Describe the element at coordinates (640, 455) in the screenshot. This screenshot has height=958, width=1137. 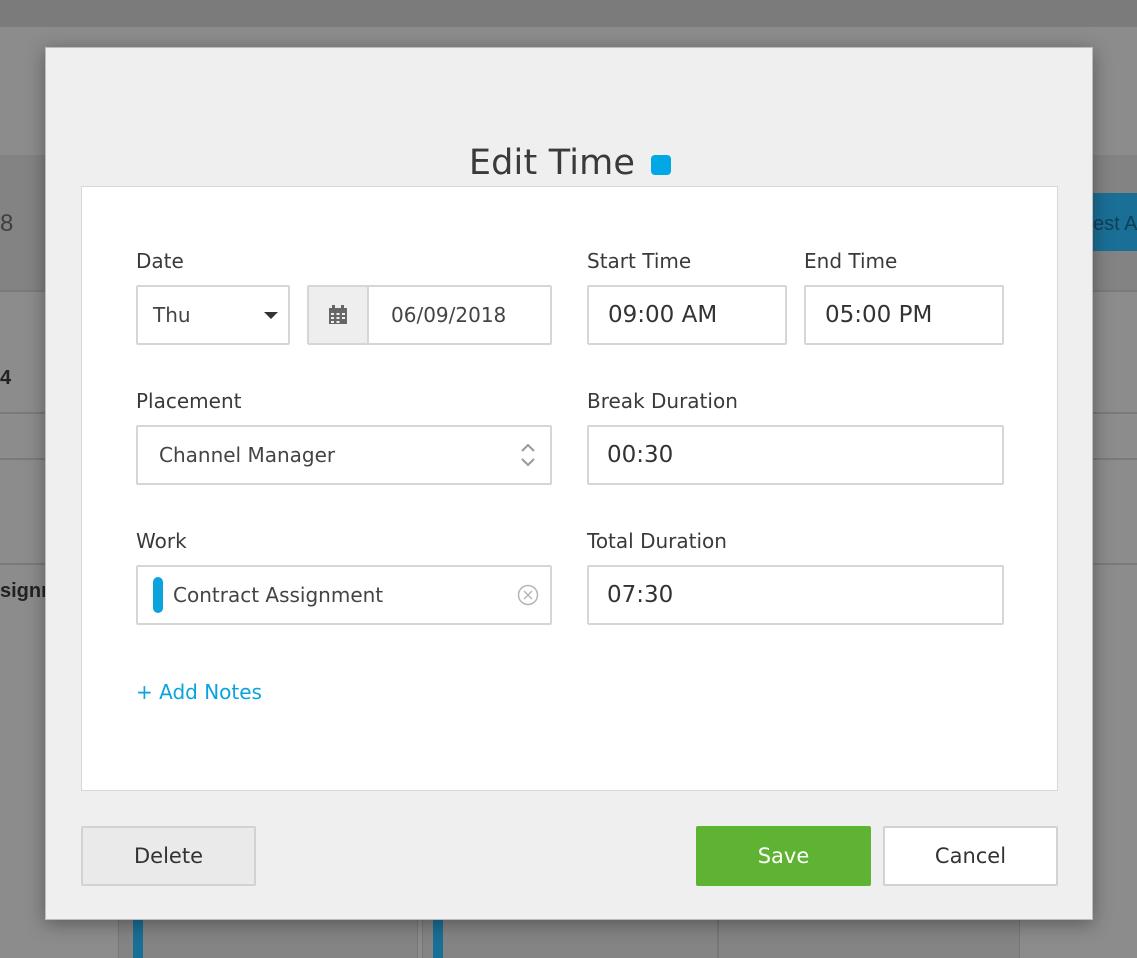
I see `break-duration-value: 00:30` at that location.